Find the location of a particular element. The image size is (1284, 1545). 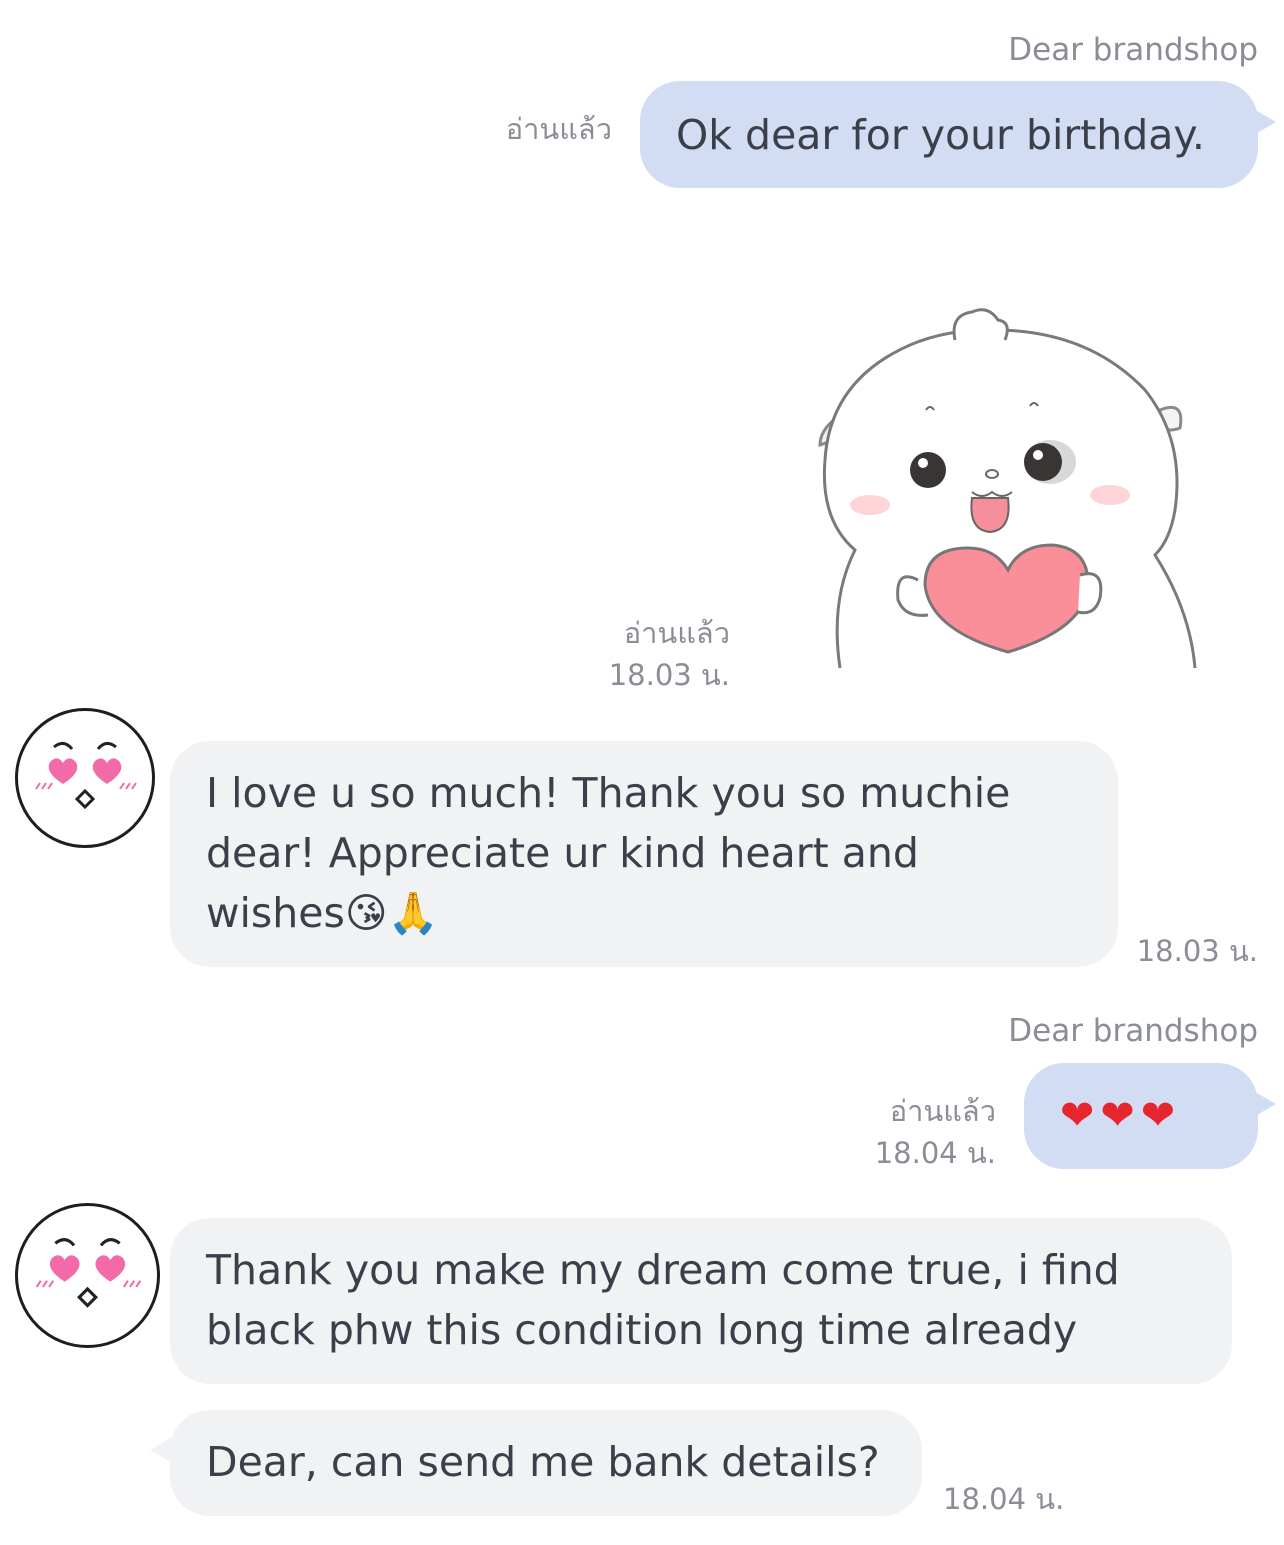

right-eye-shine is located at coordinates (1038, 455).